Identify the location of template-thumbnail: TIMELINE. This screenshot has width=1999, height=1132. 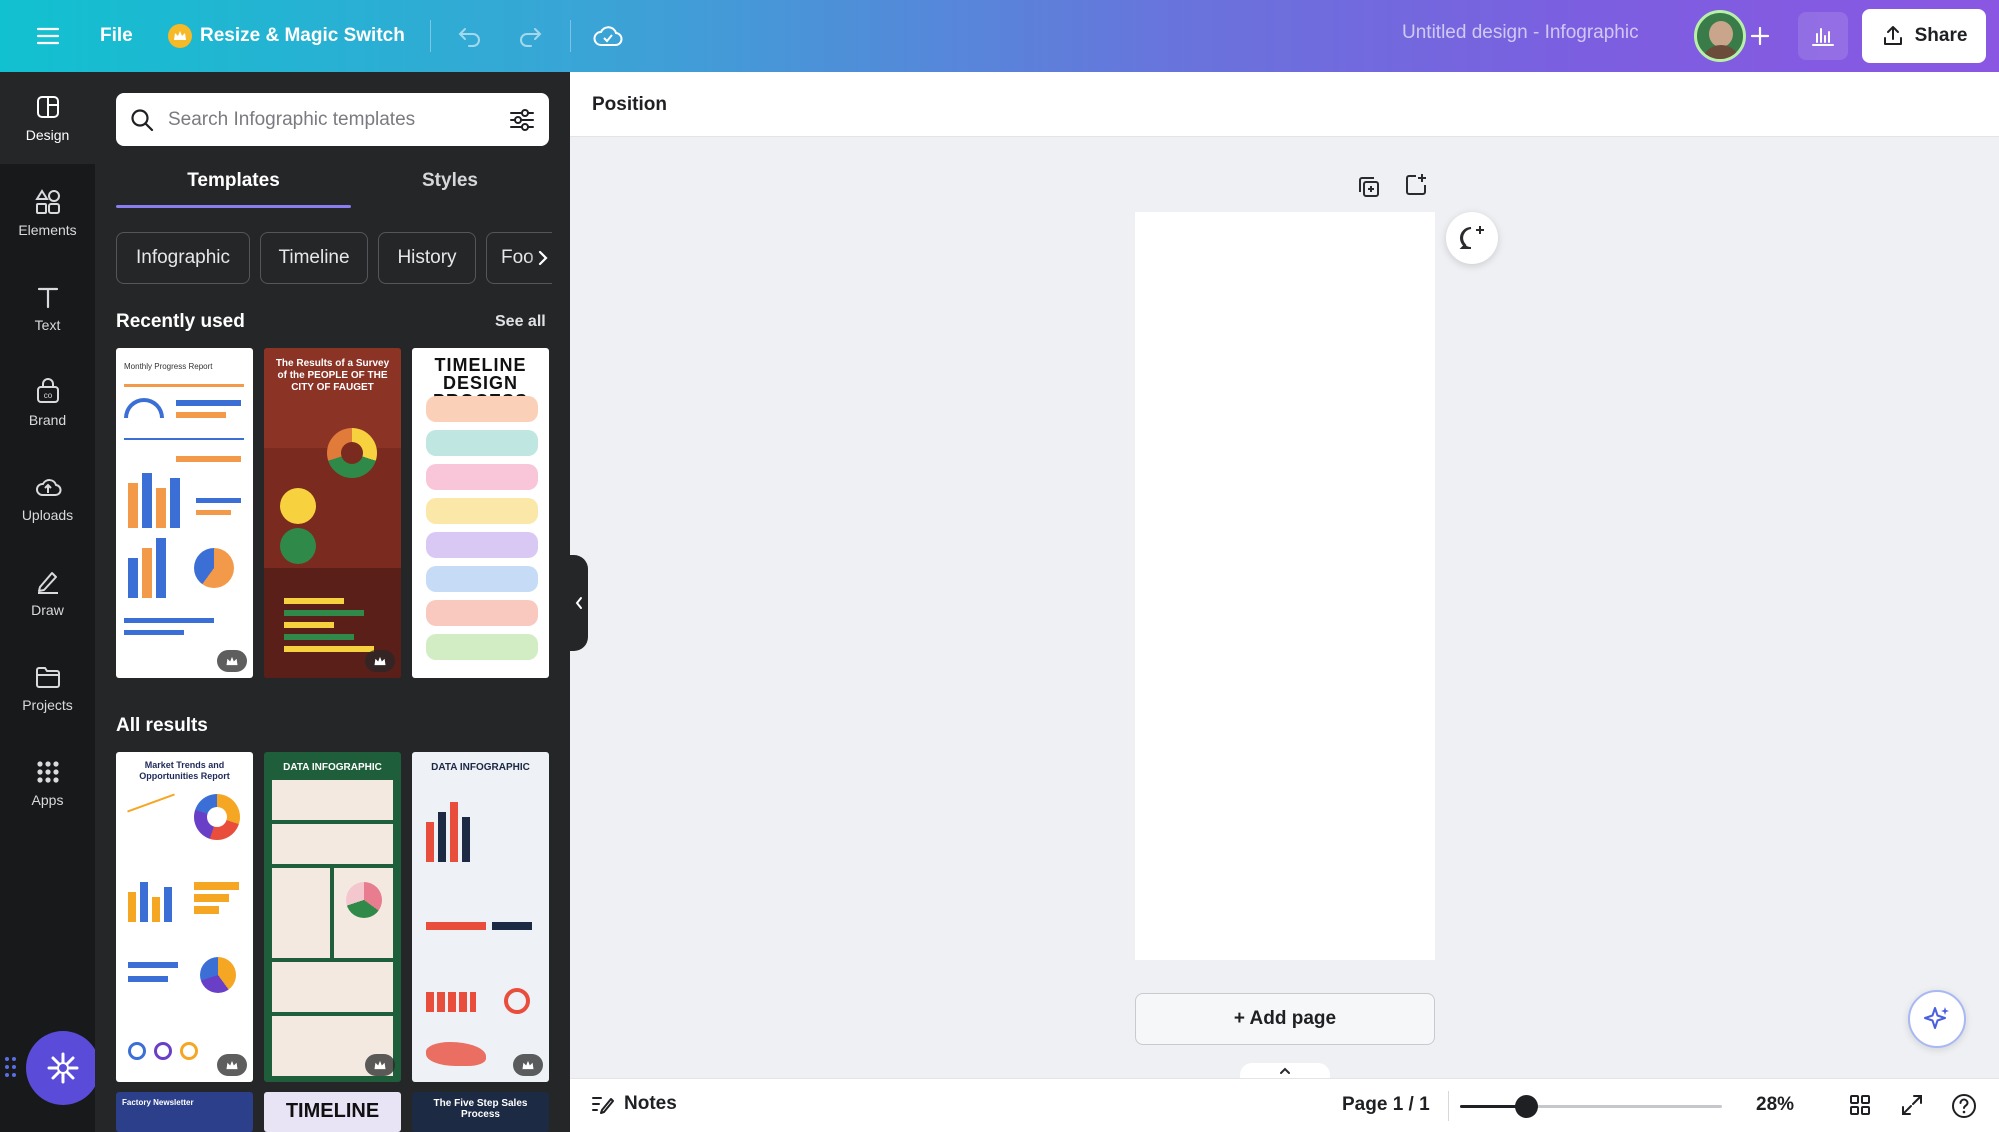
(332, 1112).